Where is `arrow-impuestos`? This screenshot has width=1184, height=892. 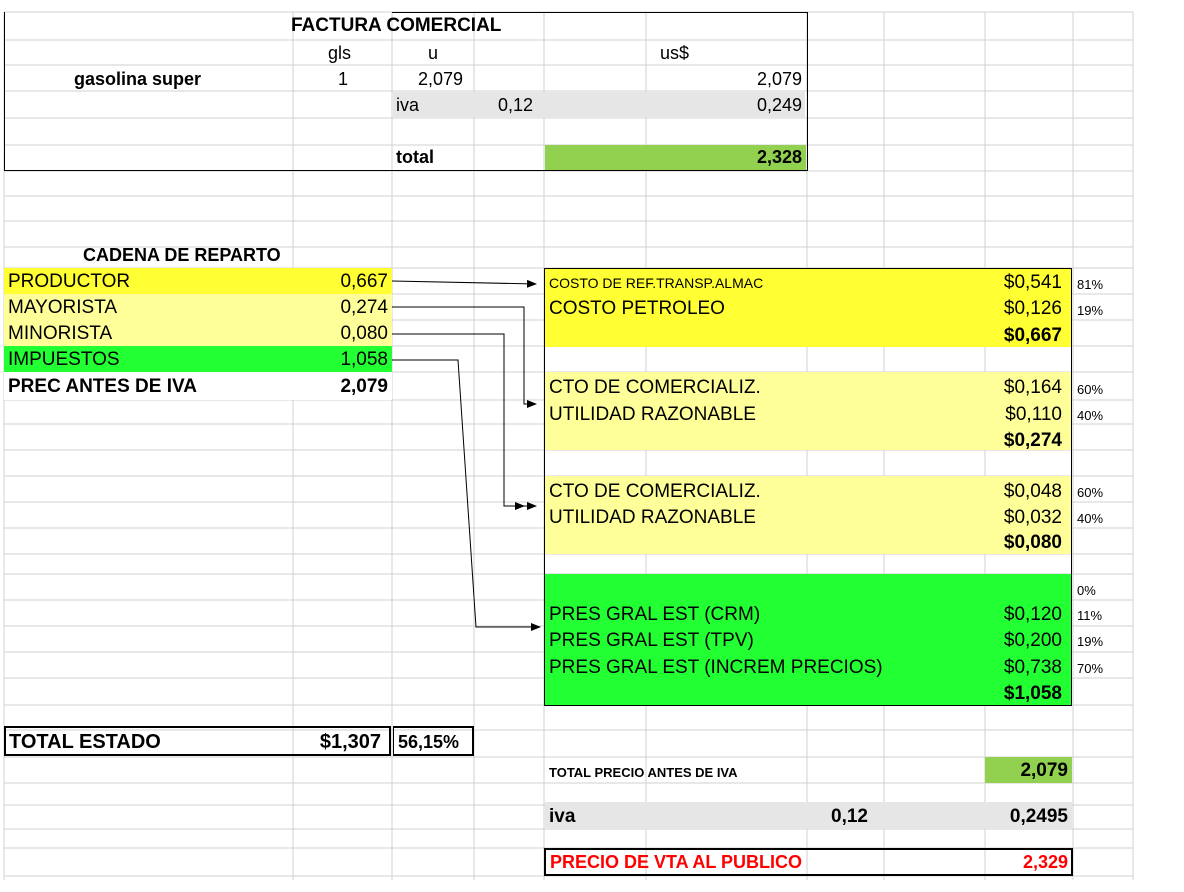 arrow-impuestos is located at coordinates (466, 495).